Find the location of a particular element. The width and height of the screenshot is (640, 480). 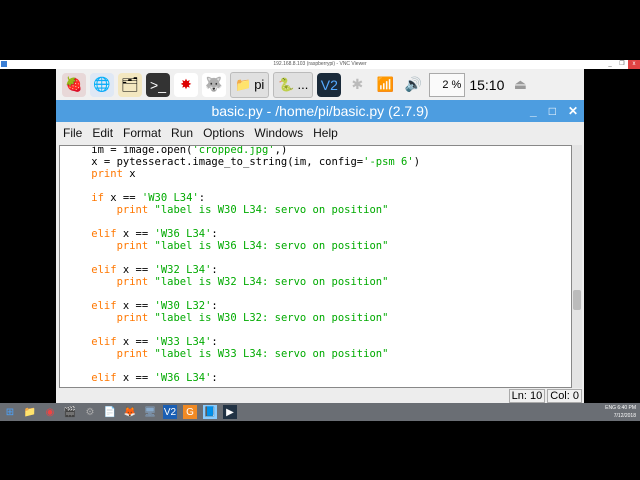

maximize-button: □ is located at coordinates (552, 111).